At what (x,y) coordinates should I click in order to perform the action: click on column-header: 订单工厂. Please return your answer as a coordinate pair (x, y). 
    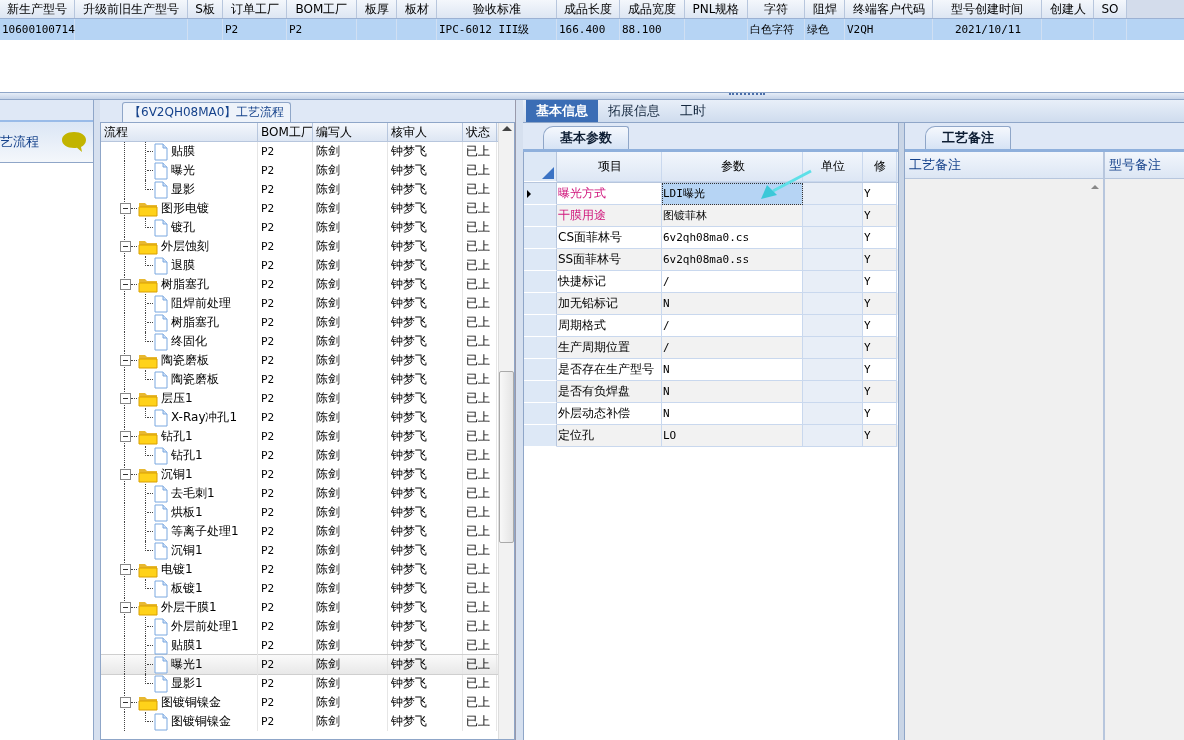
    Looking at the image, I should click on (255, 9).